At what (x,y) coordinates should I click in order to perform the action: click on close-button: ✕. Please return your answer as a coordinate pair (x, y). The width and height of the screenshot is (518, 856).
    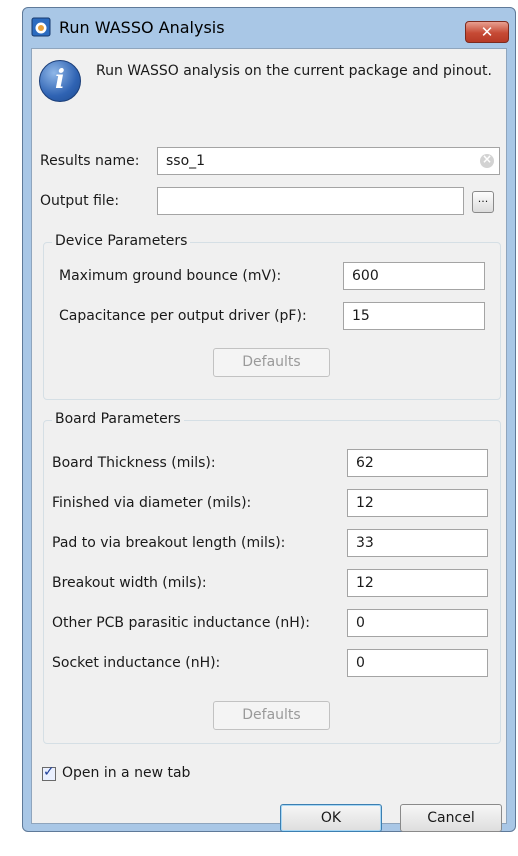
    Looking at the image, I should click on (487, 32).